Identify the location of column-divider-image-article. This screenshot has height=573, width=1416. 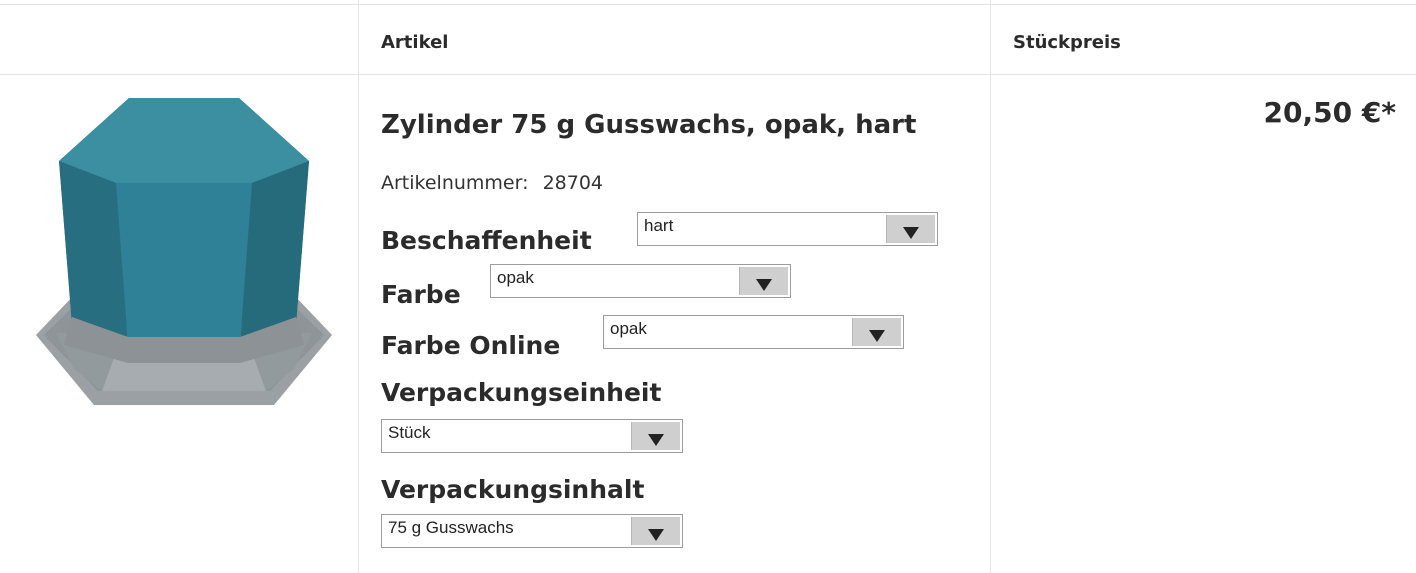
(358, 286).